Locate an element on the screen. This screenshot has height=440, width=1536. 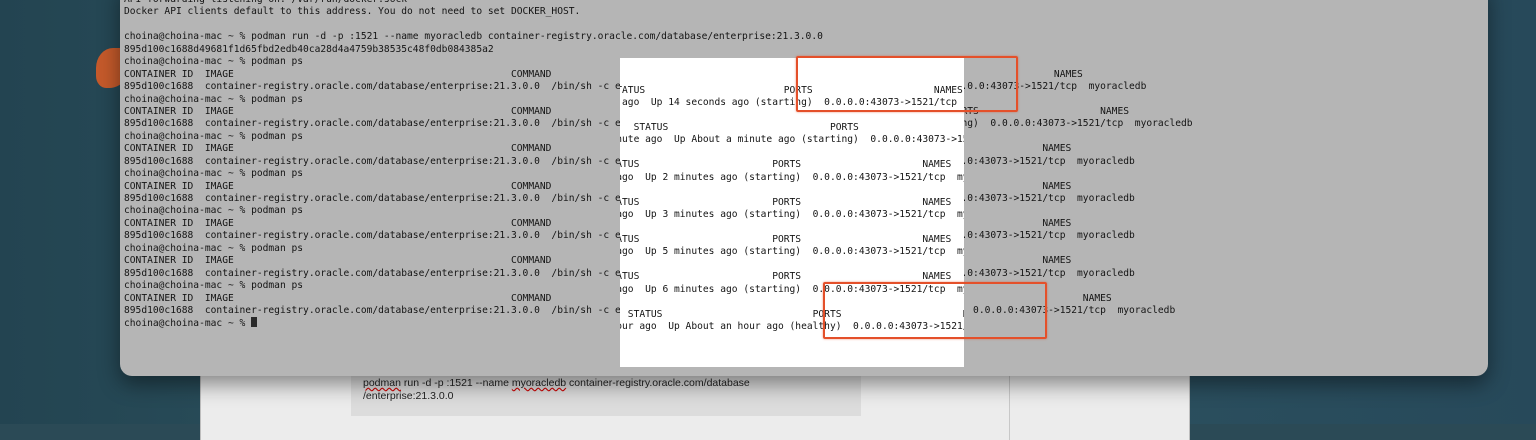
code-text: run -d -p :1521 --name is located at coordinates (456, 383).